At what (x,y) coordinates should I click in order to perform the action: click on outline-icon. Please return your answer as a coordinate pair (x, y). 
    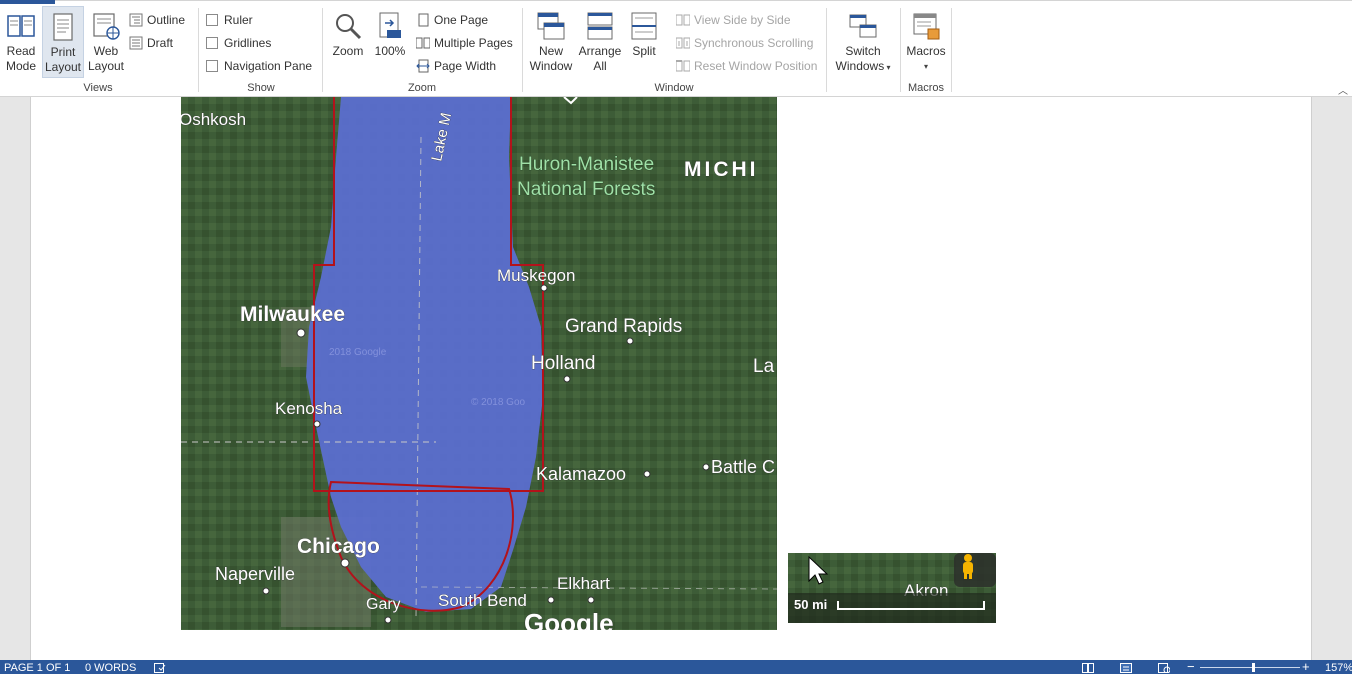
    Looking at the image, I should click on (136, 20).